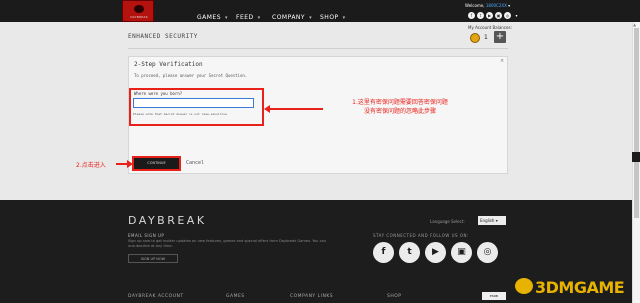  I want to click on nav-games-label: GAMES, so click(209, 17).